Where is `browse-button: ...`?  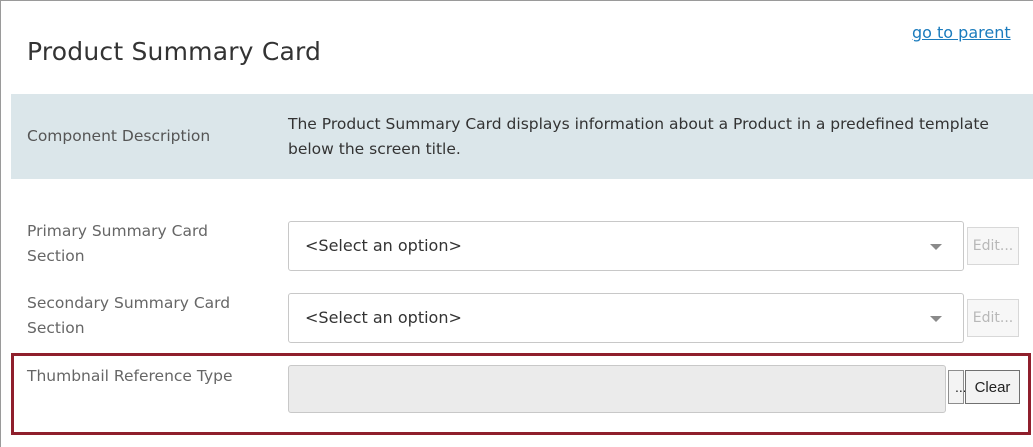 browse-button: ... is located at coordinates (957, 387).